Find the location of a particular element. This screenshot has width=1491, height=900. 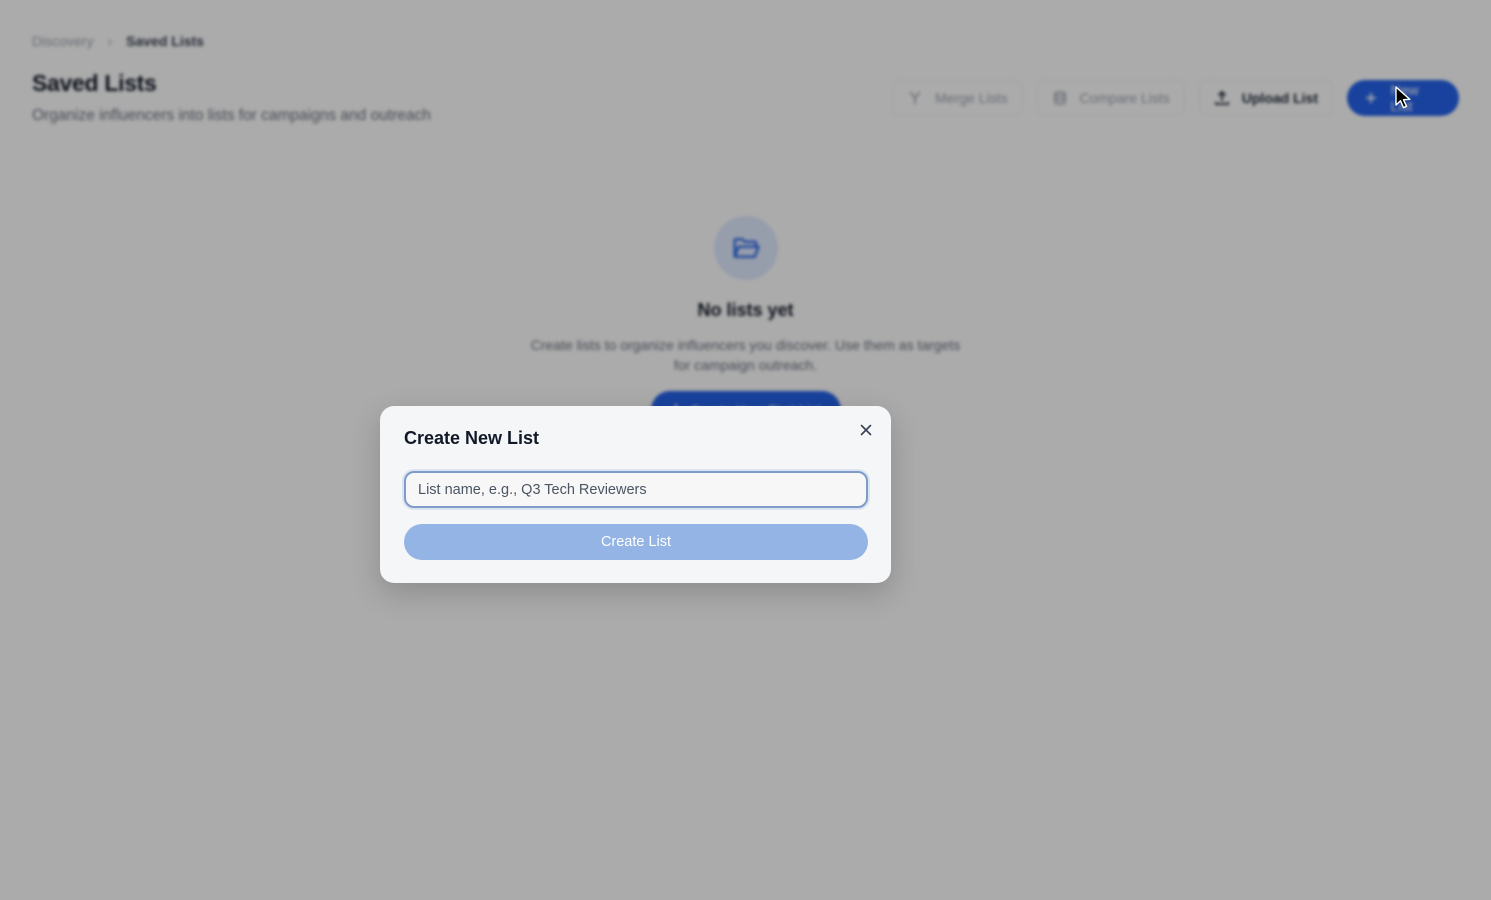

create-list-modal: Create New List Create List is located at coordinates (635, 494).